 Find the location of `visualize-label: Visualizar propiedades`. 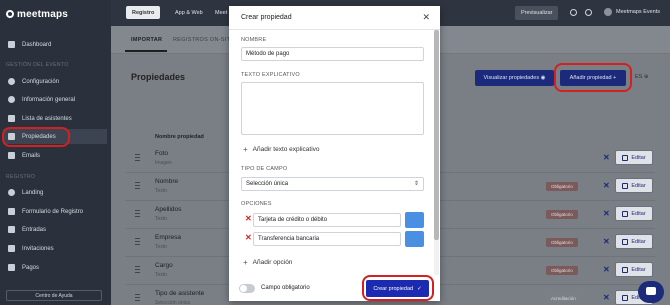

visualize-label: Visualizar propiedades is located at coordinates (511, 78).